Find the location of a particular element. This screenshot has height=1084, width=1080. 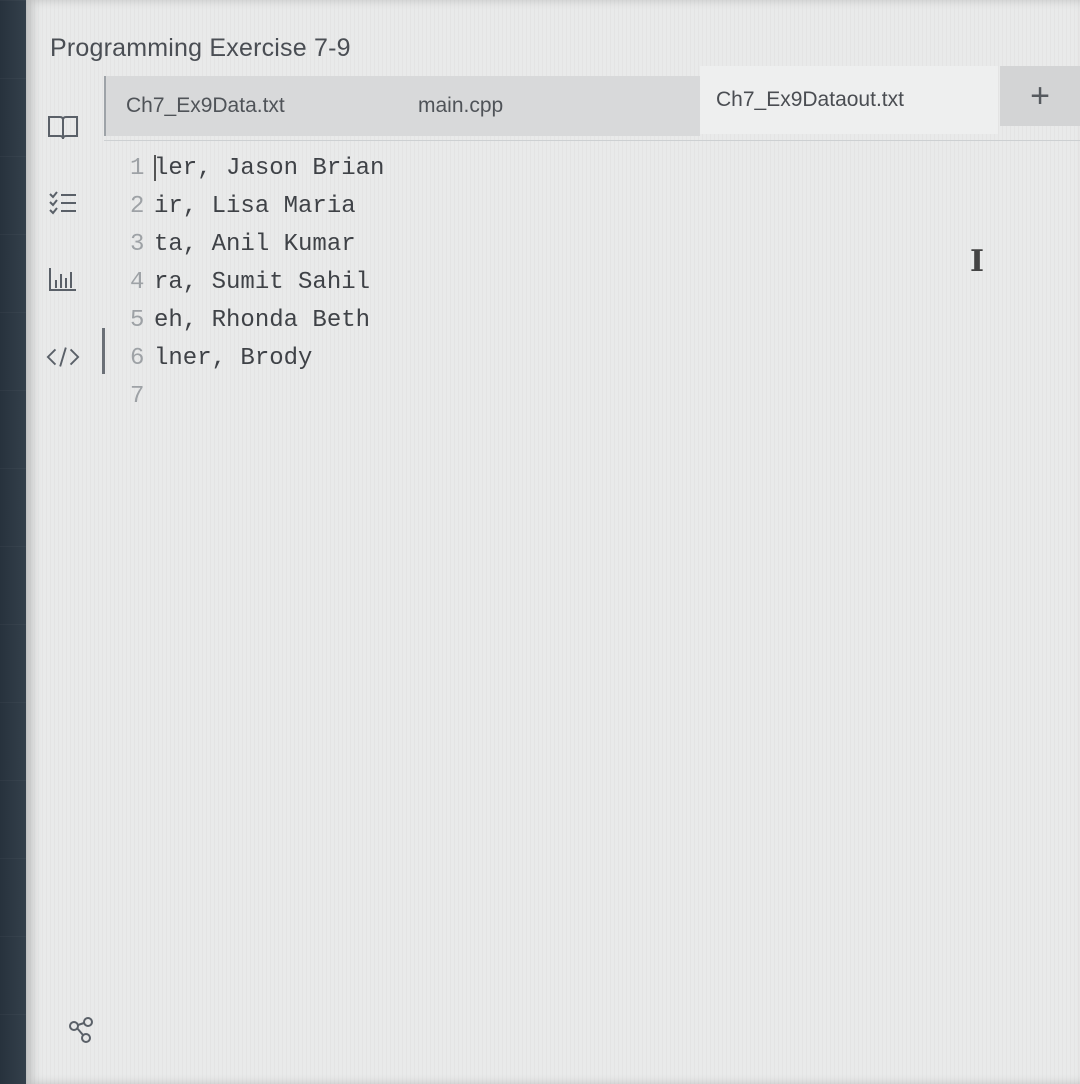

active-rail-indicator is located at coordinates (103, 351).